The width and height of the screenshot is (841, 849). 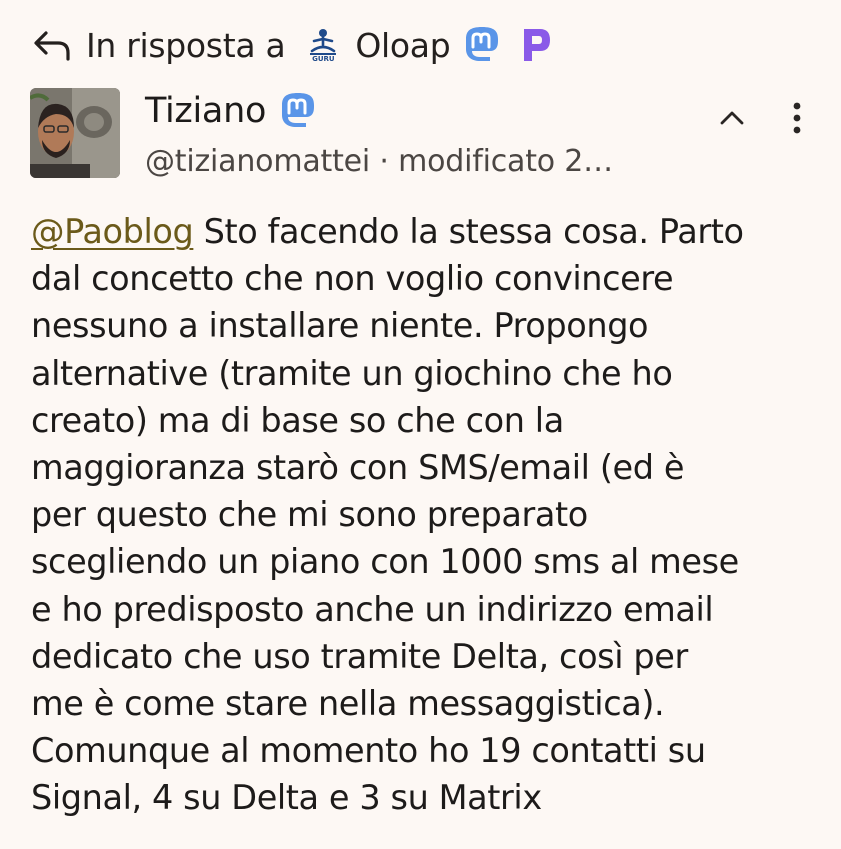 What do you see at coordinates (206, 111) in the screenshot?
I see `author-name: Tiziano` at bounding box center [206, 111].